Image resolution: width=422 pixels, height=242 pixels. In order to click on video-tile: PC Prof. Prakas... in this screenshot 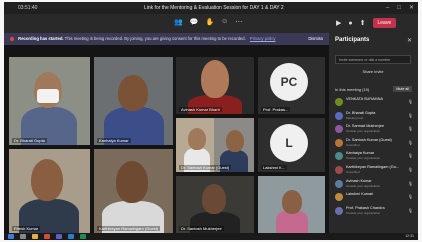, I will do `click(291, 85)`.